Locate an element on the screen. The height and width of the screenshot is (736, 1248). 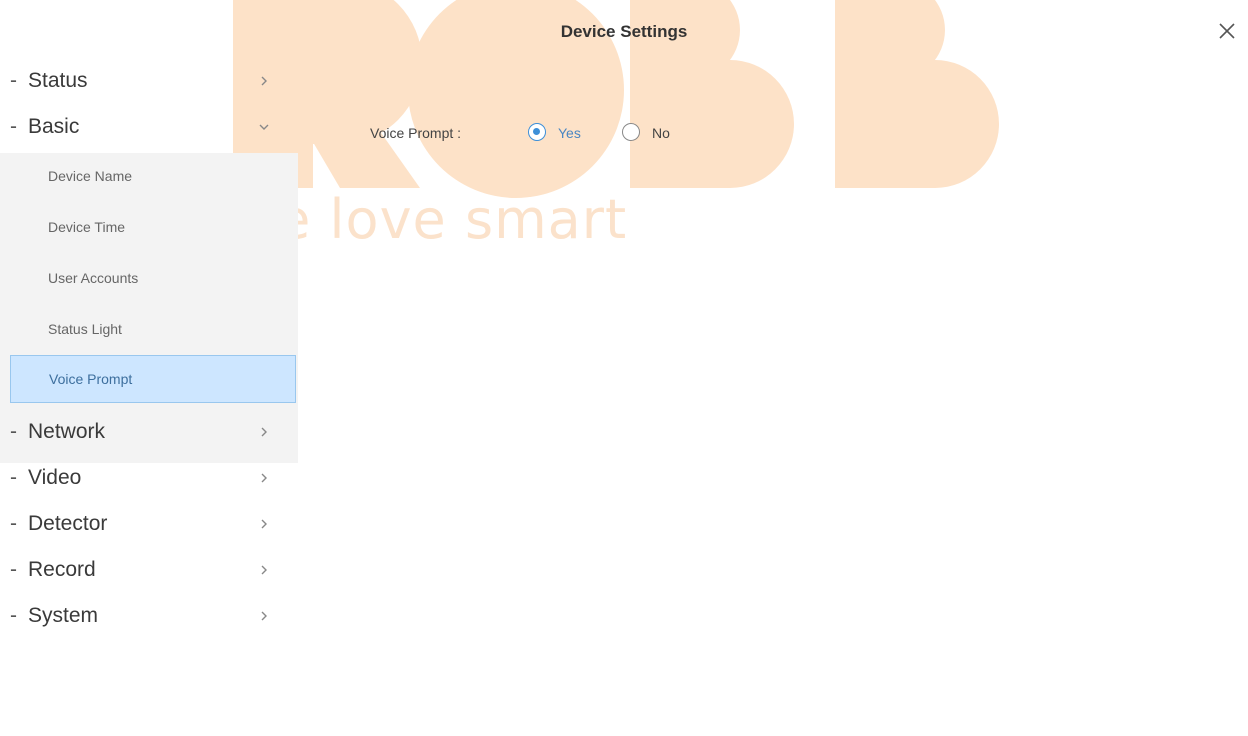
sidebar-item-voice-prompt: Voice Prompt is located at coordinates (153, 379).